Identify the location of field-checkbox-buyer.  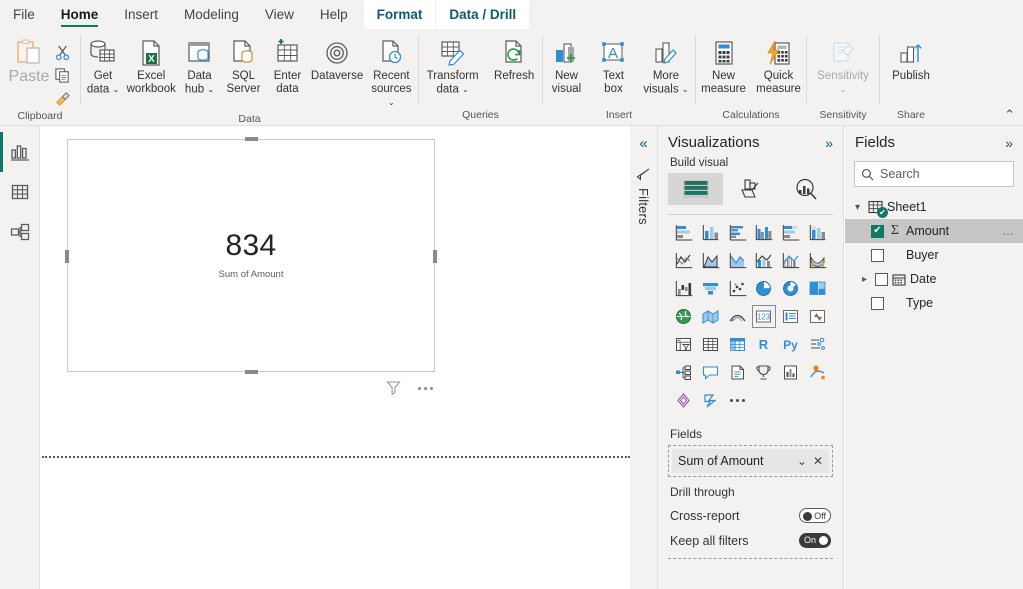
(877, 255).